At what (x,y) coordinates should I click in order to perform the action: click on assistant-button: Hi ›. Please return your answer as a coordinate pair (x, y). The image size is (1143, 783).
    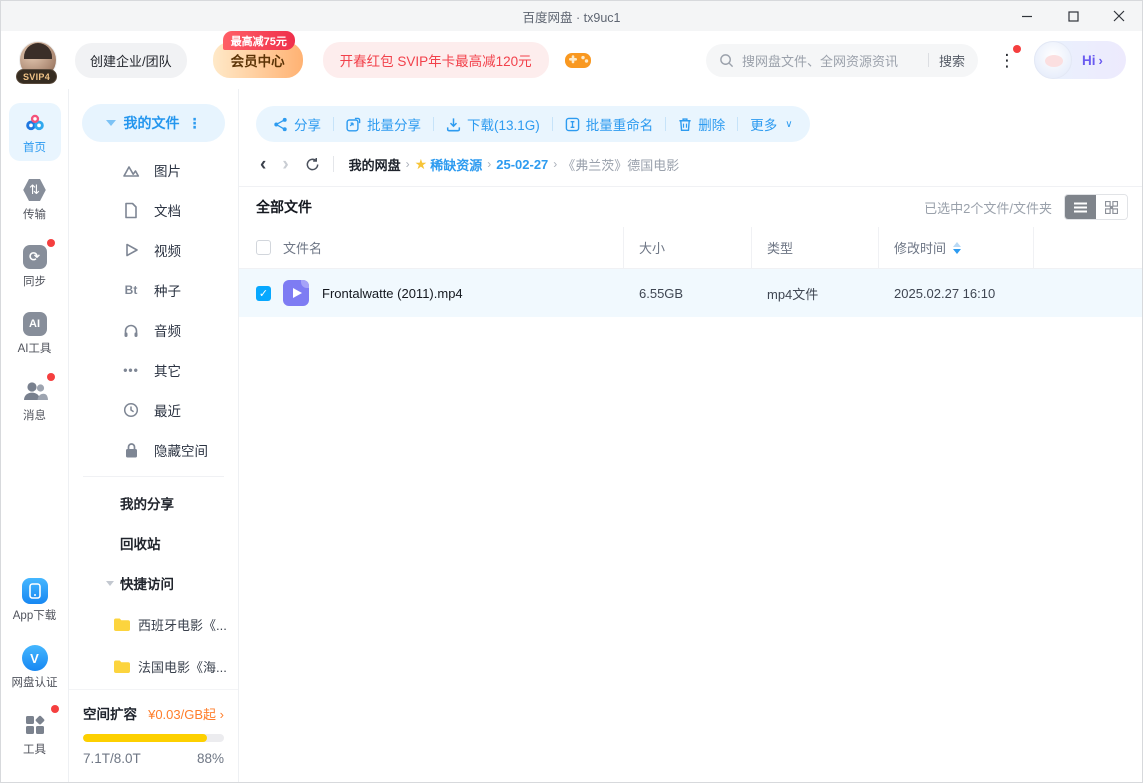
    Looking at the image, I should click on (1080, 60).